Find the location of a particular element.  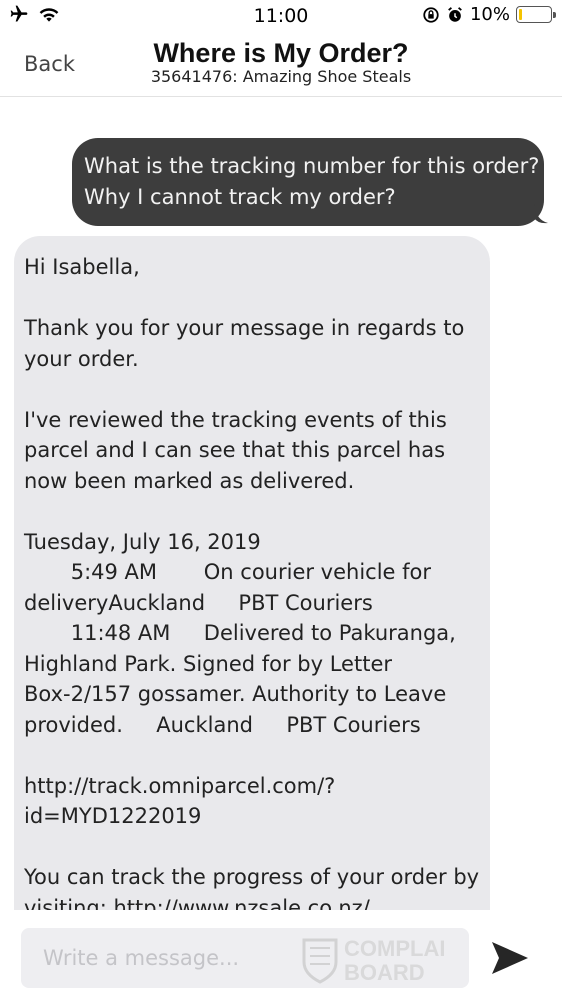

event-line: Highland Park. Signed for by Letter is located at coordinates (208, 663).